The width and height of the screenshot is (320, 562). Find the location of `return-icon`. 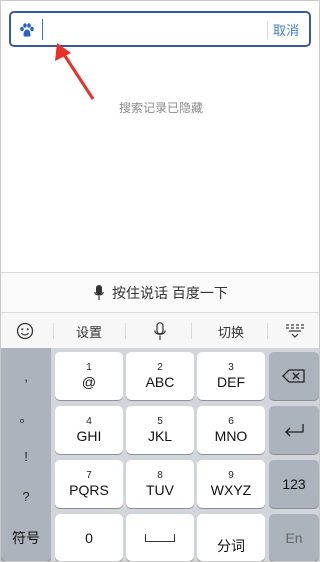

return-icon is located at coordinates (294, 430).